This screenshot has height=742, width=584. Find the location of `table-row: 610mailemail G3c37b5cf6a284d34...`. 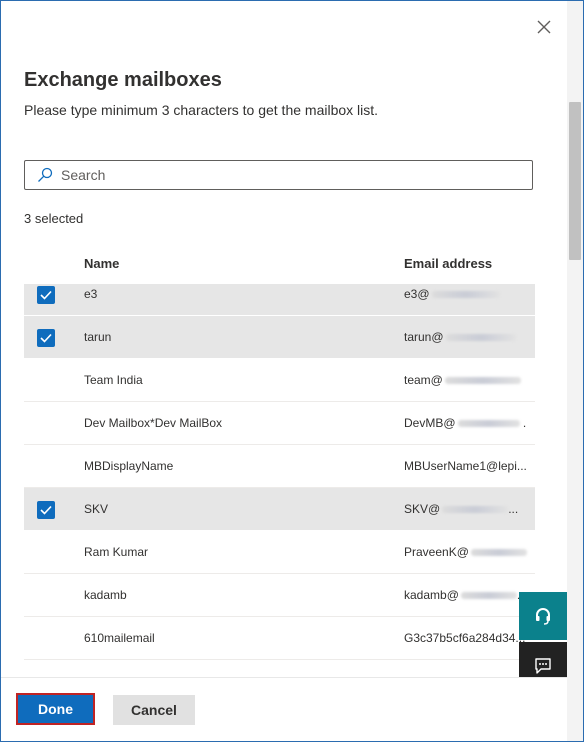

table-row: 610mailemail G3c37b5cf6a284d34... is located at coordinates (279, 638).